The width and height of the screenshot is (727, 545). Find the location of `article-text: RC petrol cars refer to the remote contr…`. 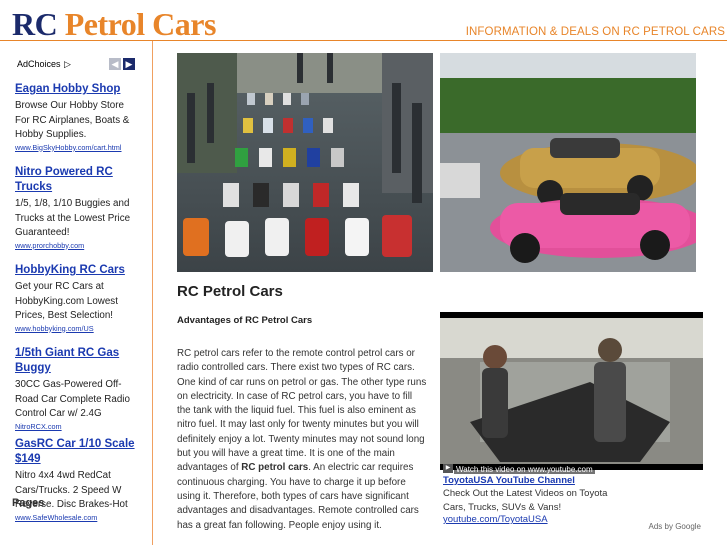

article-text: RC petrol cars refer to the remote contr… is located at coordinates (302, 411).